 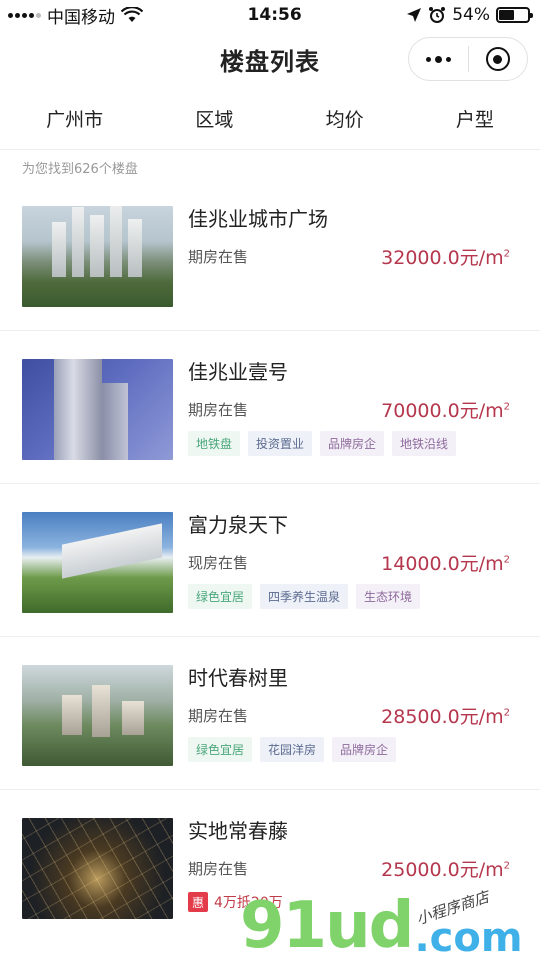 What do you see at coordinates (424, 443) in the screenshot?
I see `tag: 地铁沿线` at bounding box center [424, 443].